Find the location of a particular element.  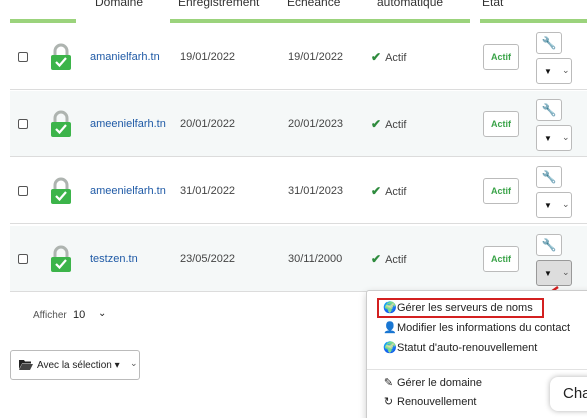

per-page-select: 10 ⌄ is located at coordinates (89, 316).